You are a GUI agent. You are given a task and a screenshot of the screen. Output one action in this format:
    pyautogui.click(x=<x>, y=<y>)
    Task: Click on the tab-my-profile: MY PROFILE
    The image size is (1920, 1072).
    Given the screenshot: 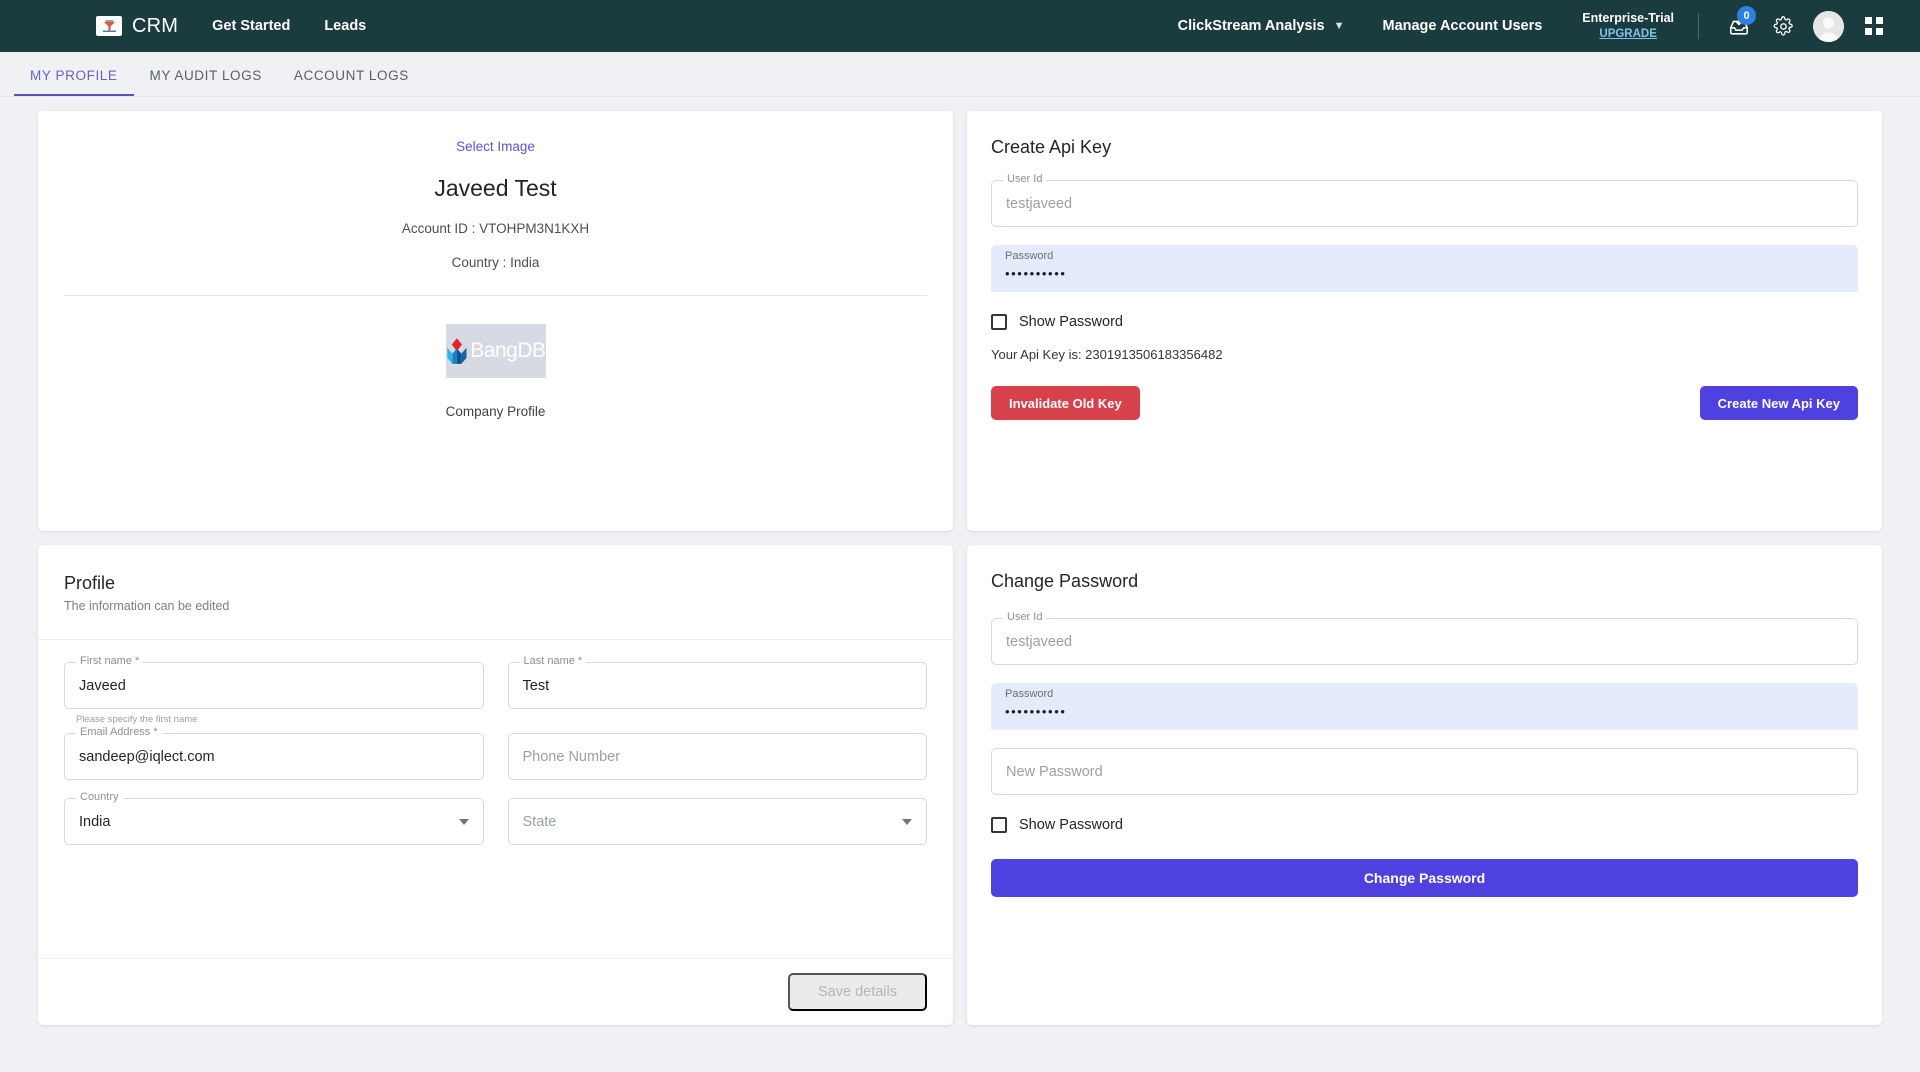 What is the action you would take?
    pyautogui.click(x=74, y=82)
    